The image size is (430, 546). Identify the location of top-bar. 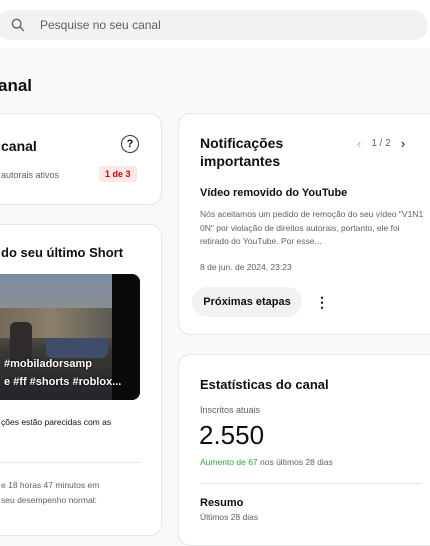
(215, 24).